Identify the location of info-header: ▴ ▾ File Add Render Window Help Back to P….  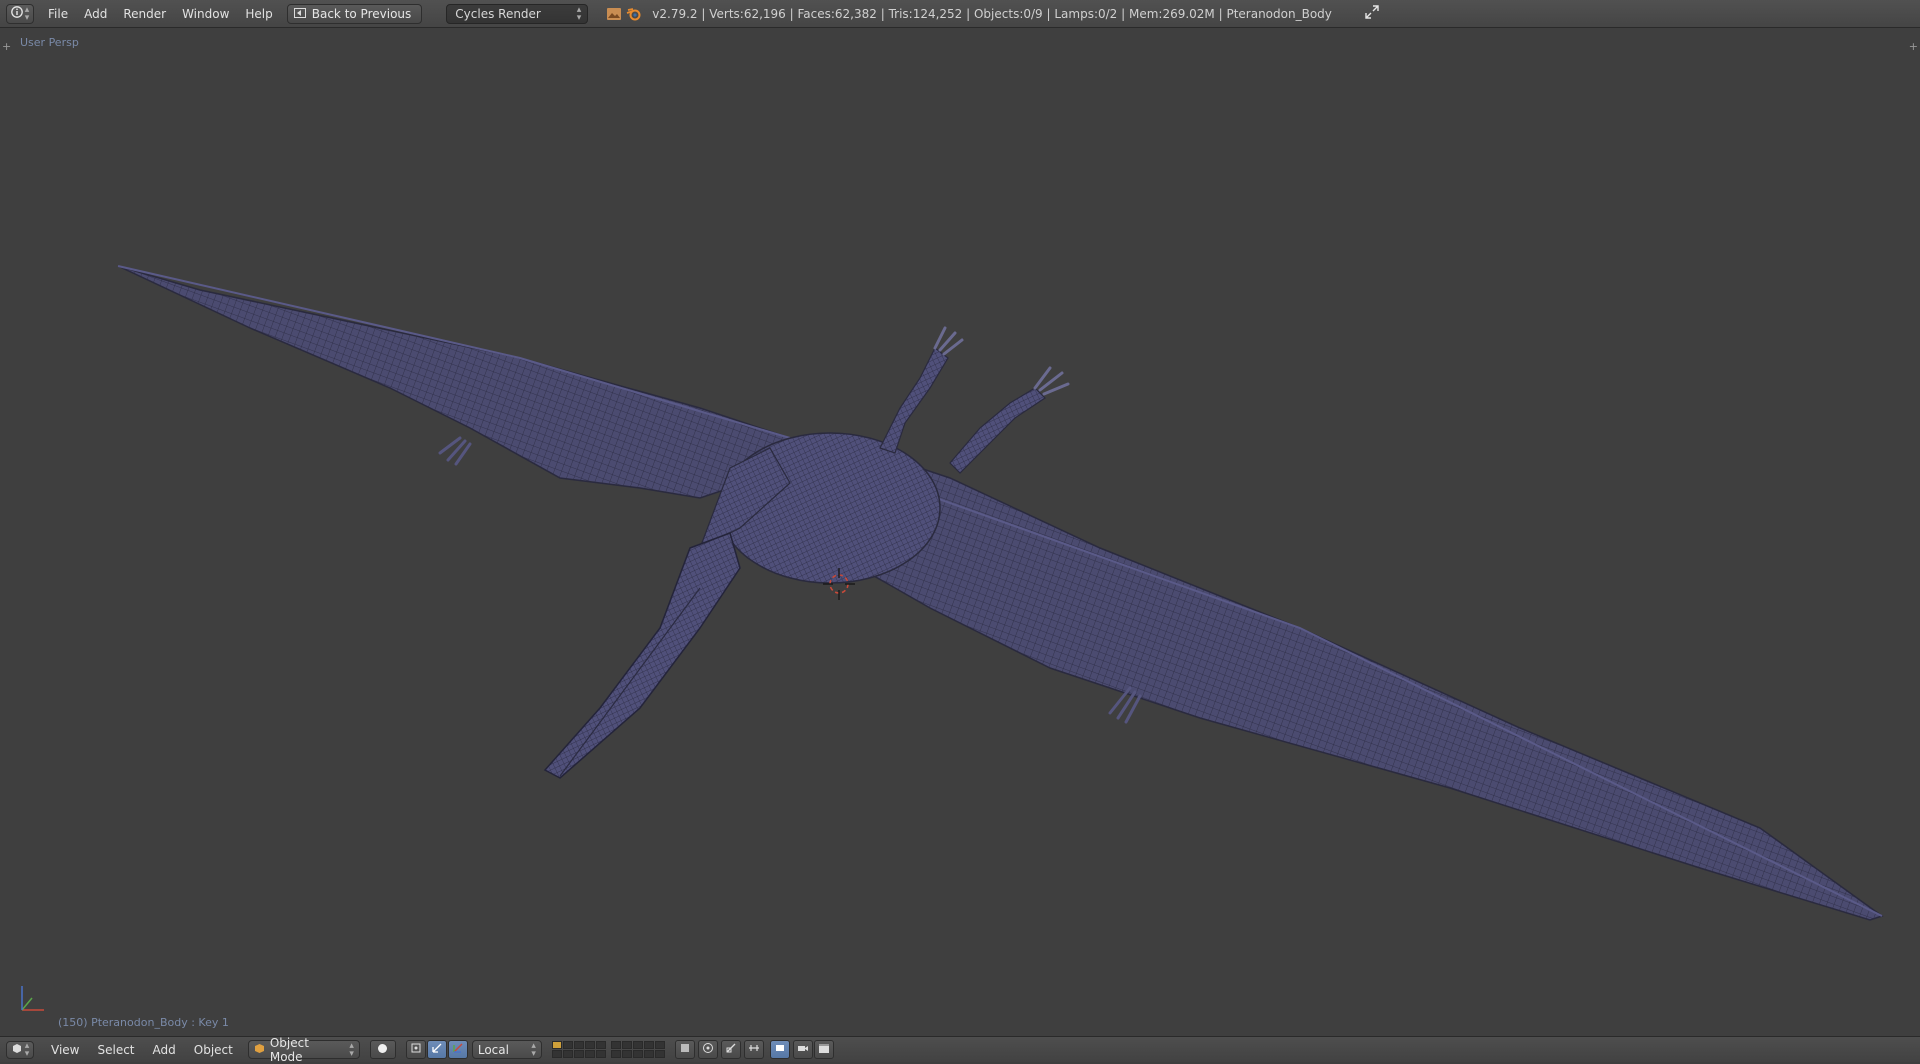
(960, 14).